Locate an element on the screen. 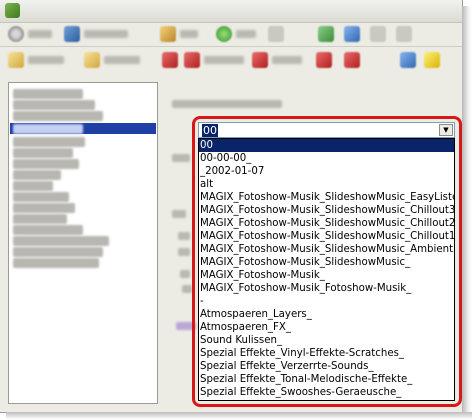 This screenshot has width=476, height=420. dropdown-option: Spezial Effekte_Vinyl-Effekte-Scratches_ is located at coordinates (326, 353).